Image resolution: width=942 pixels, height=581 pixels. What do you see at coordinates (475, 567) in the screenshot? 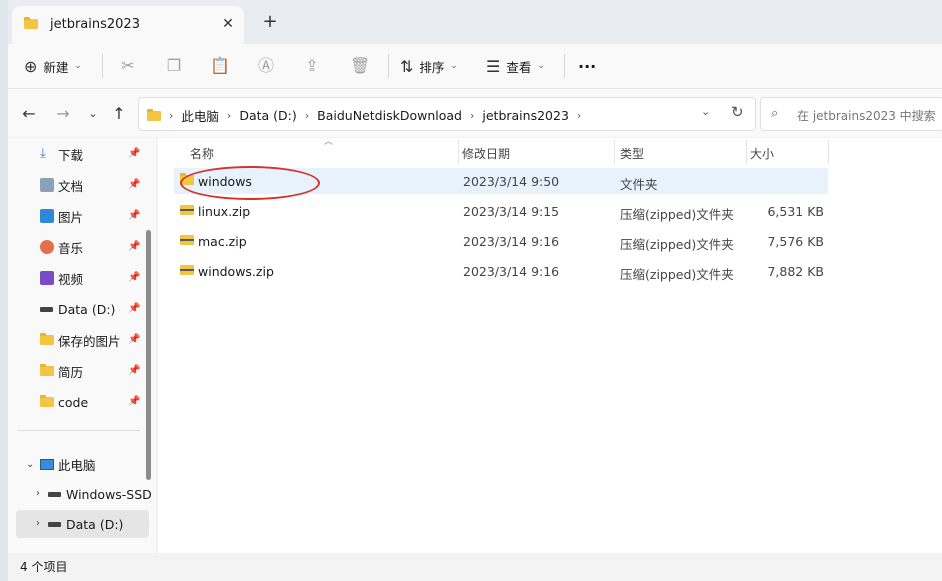
I see `status-bar: 4 个项目` at bounding box center [475, 567].